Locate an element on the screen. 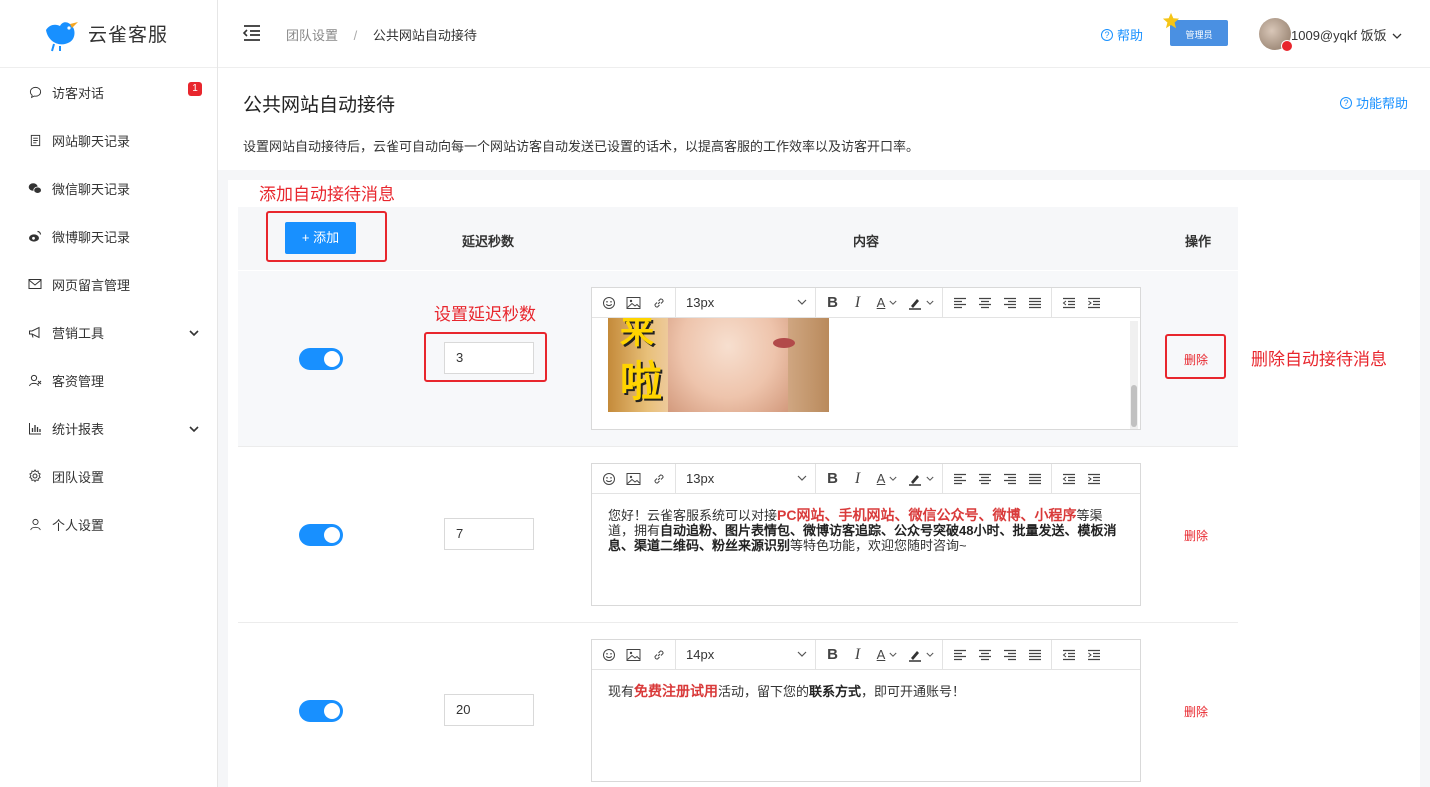  breadcrumb: 团队设置 / 公共网站自动接待 is located at coordinates (381, 34).